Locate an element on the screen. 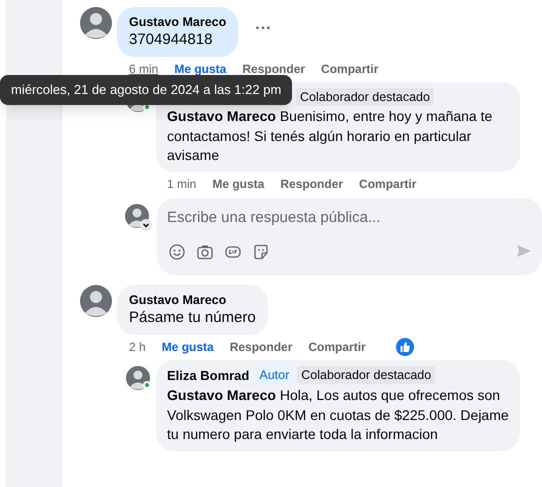  gif-icon is located at coordinates (233, 252).